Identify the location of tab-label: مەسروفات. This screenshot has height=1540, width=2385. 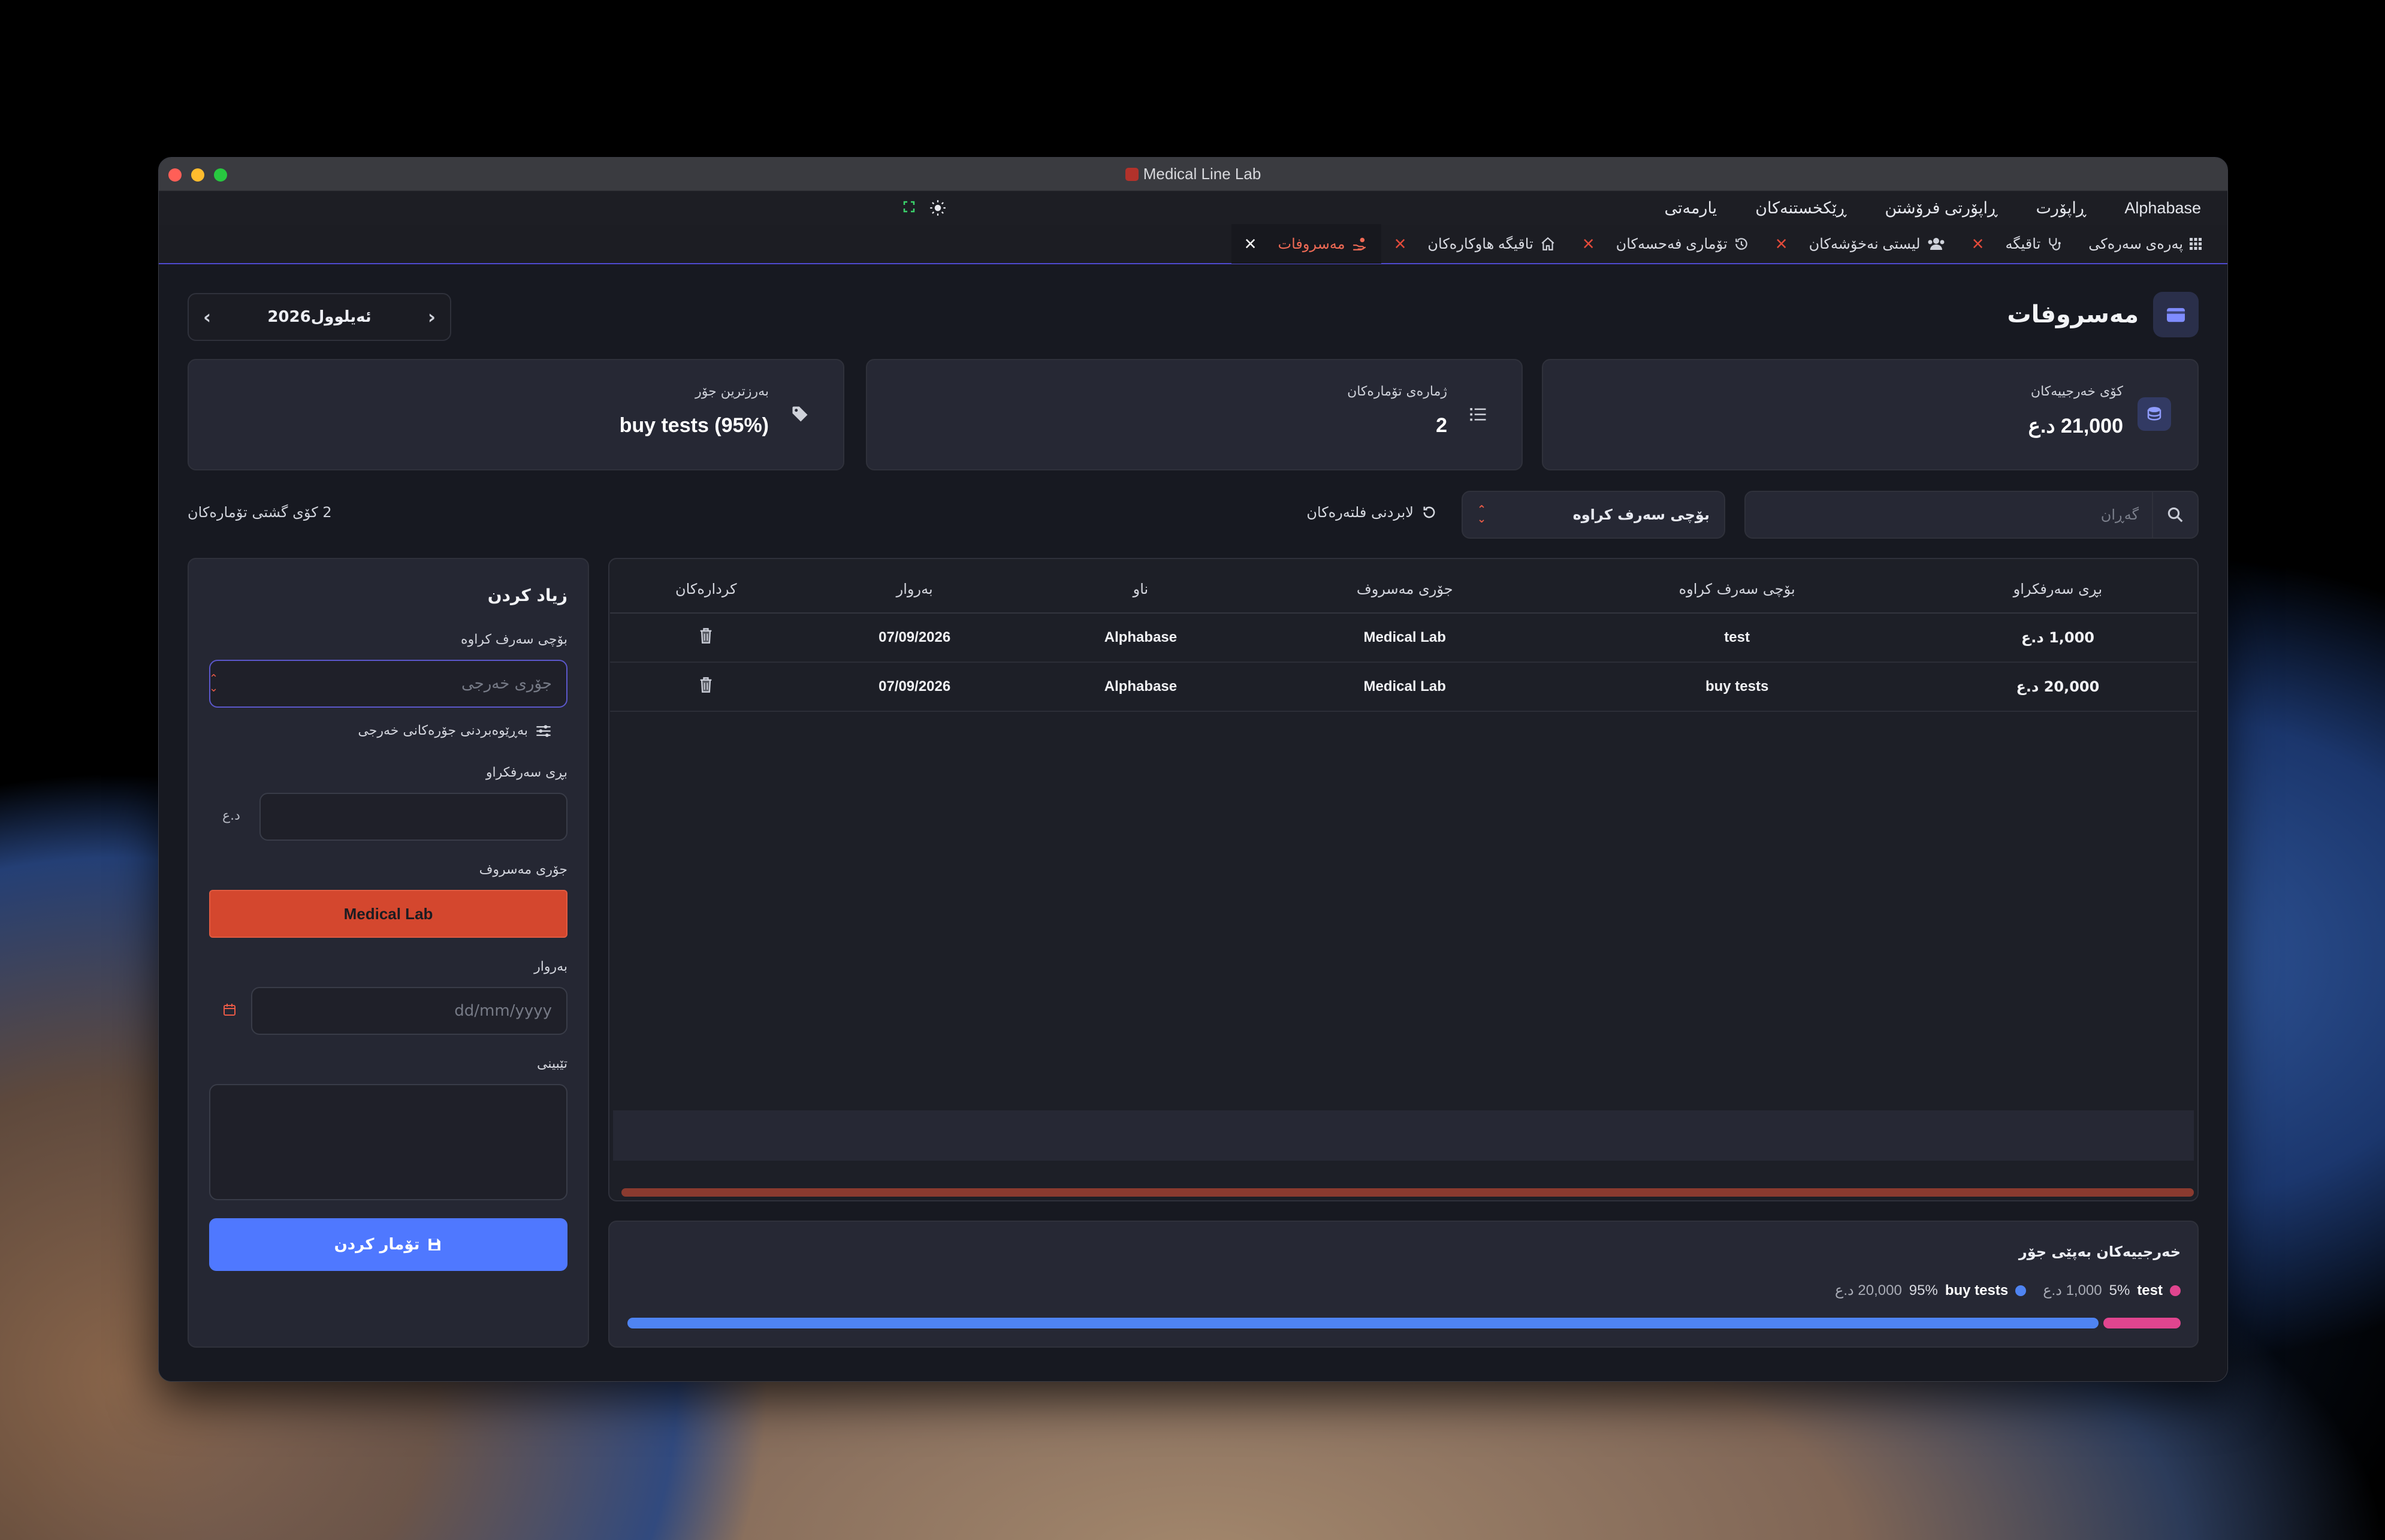
(1311, 243).